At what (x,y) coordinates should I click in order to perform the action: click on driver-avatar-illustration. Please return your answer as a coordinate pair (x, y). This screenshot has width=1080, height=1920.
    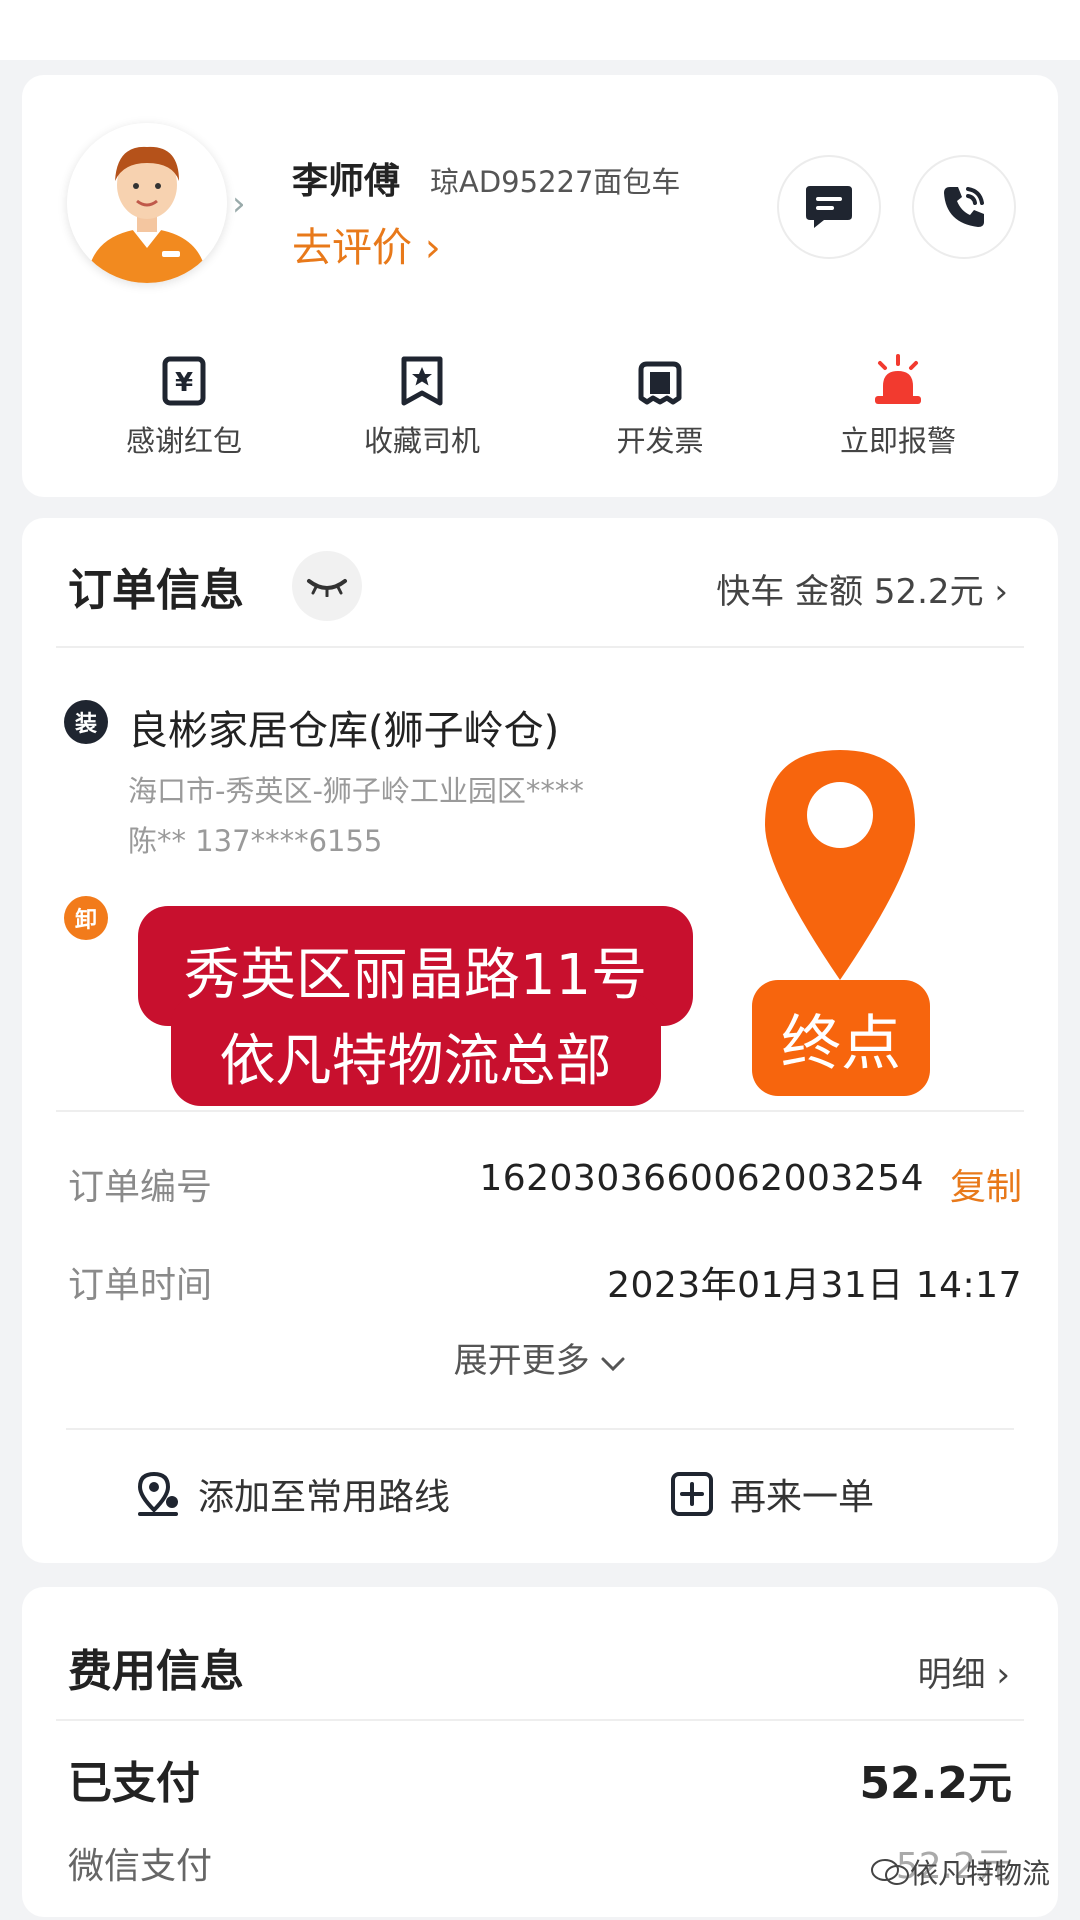
    Looking at the image, I should click on (147, 203).